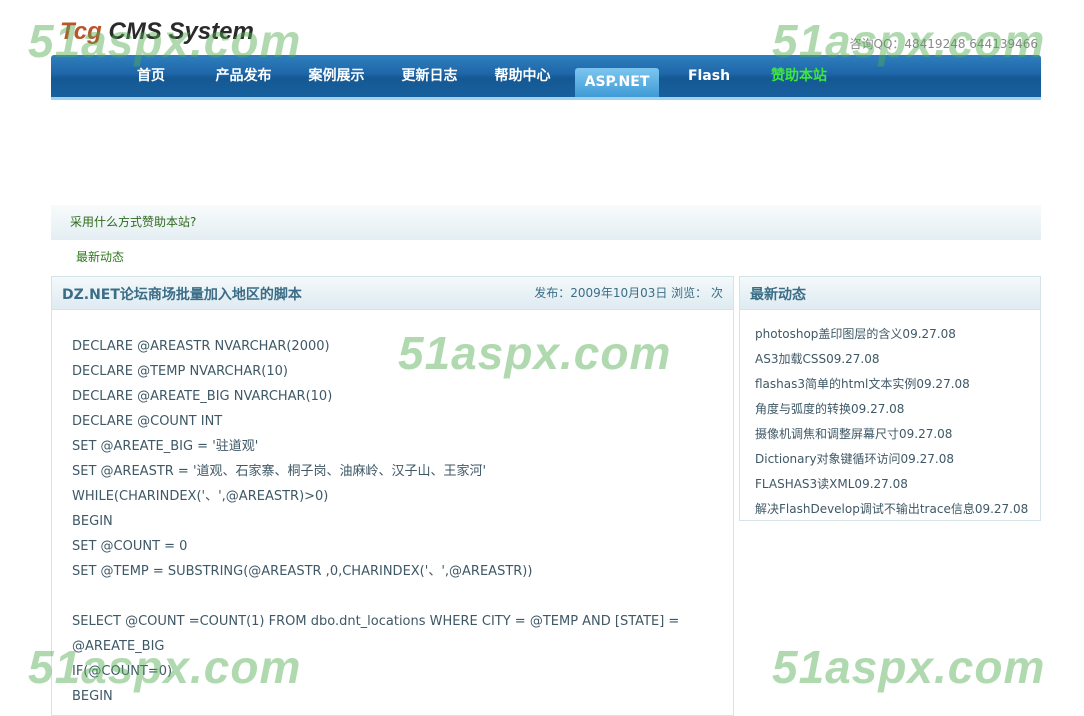  Describe the element at coordinates (336, 76) in the screenshot. I see `nav-cases: 案例展示` at that location.